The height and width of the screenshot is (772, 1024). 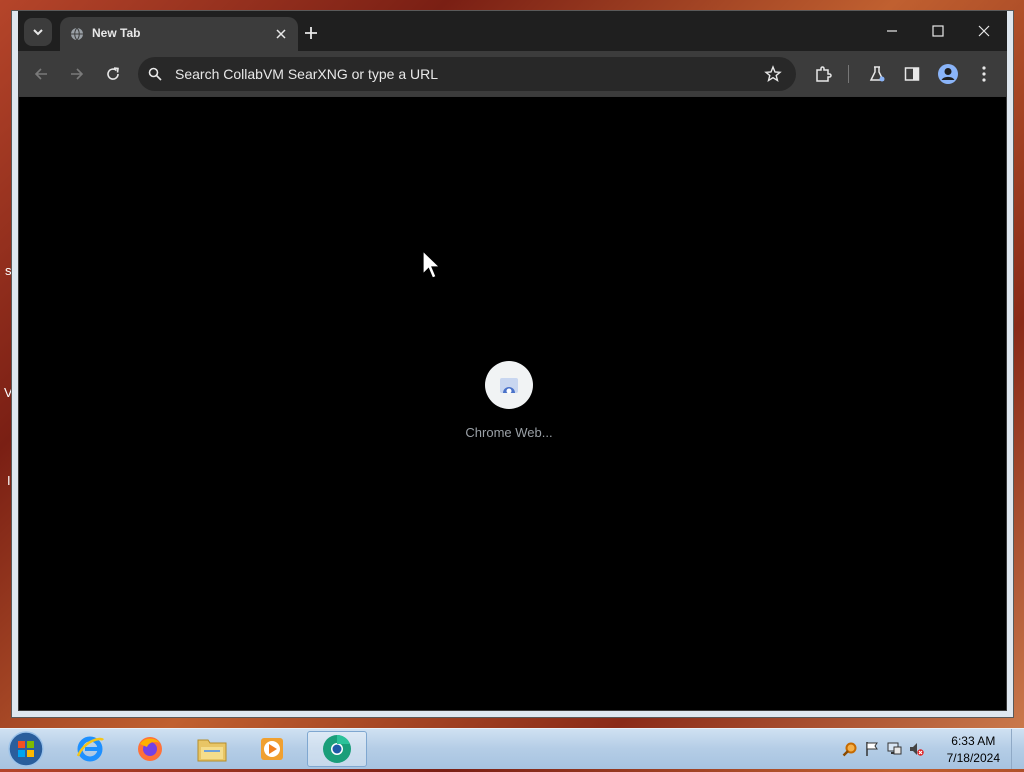 I want to click on new-tab-button, so click(x=311, y=33).